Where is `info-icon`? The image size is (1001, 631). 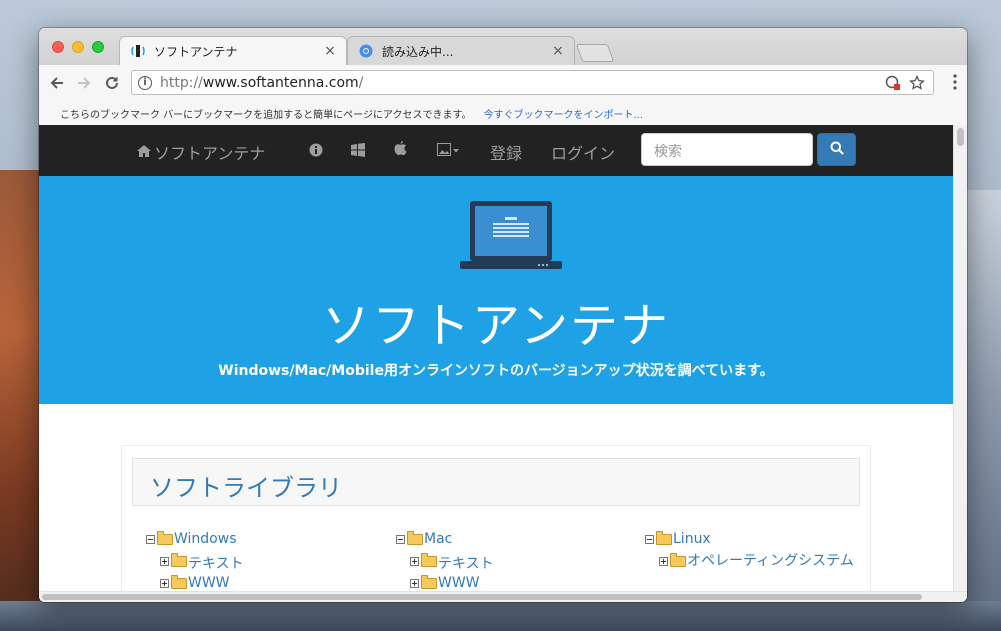 info-icon is located at coordinates (316, 151).